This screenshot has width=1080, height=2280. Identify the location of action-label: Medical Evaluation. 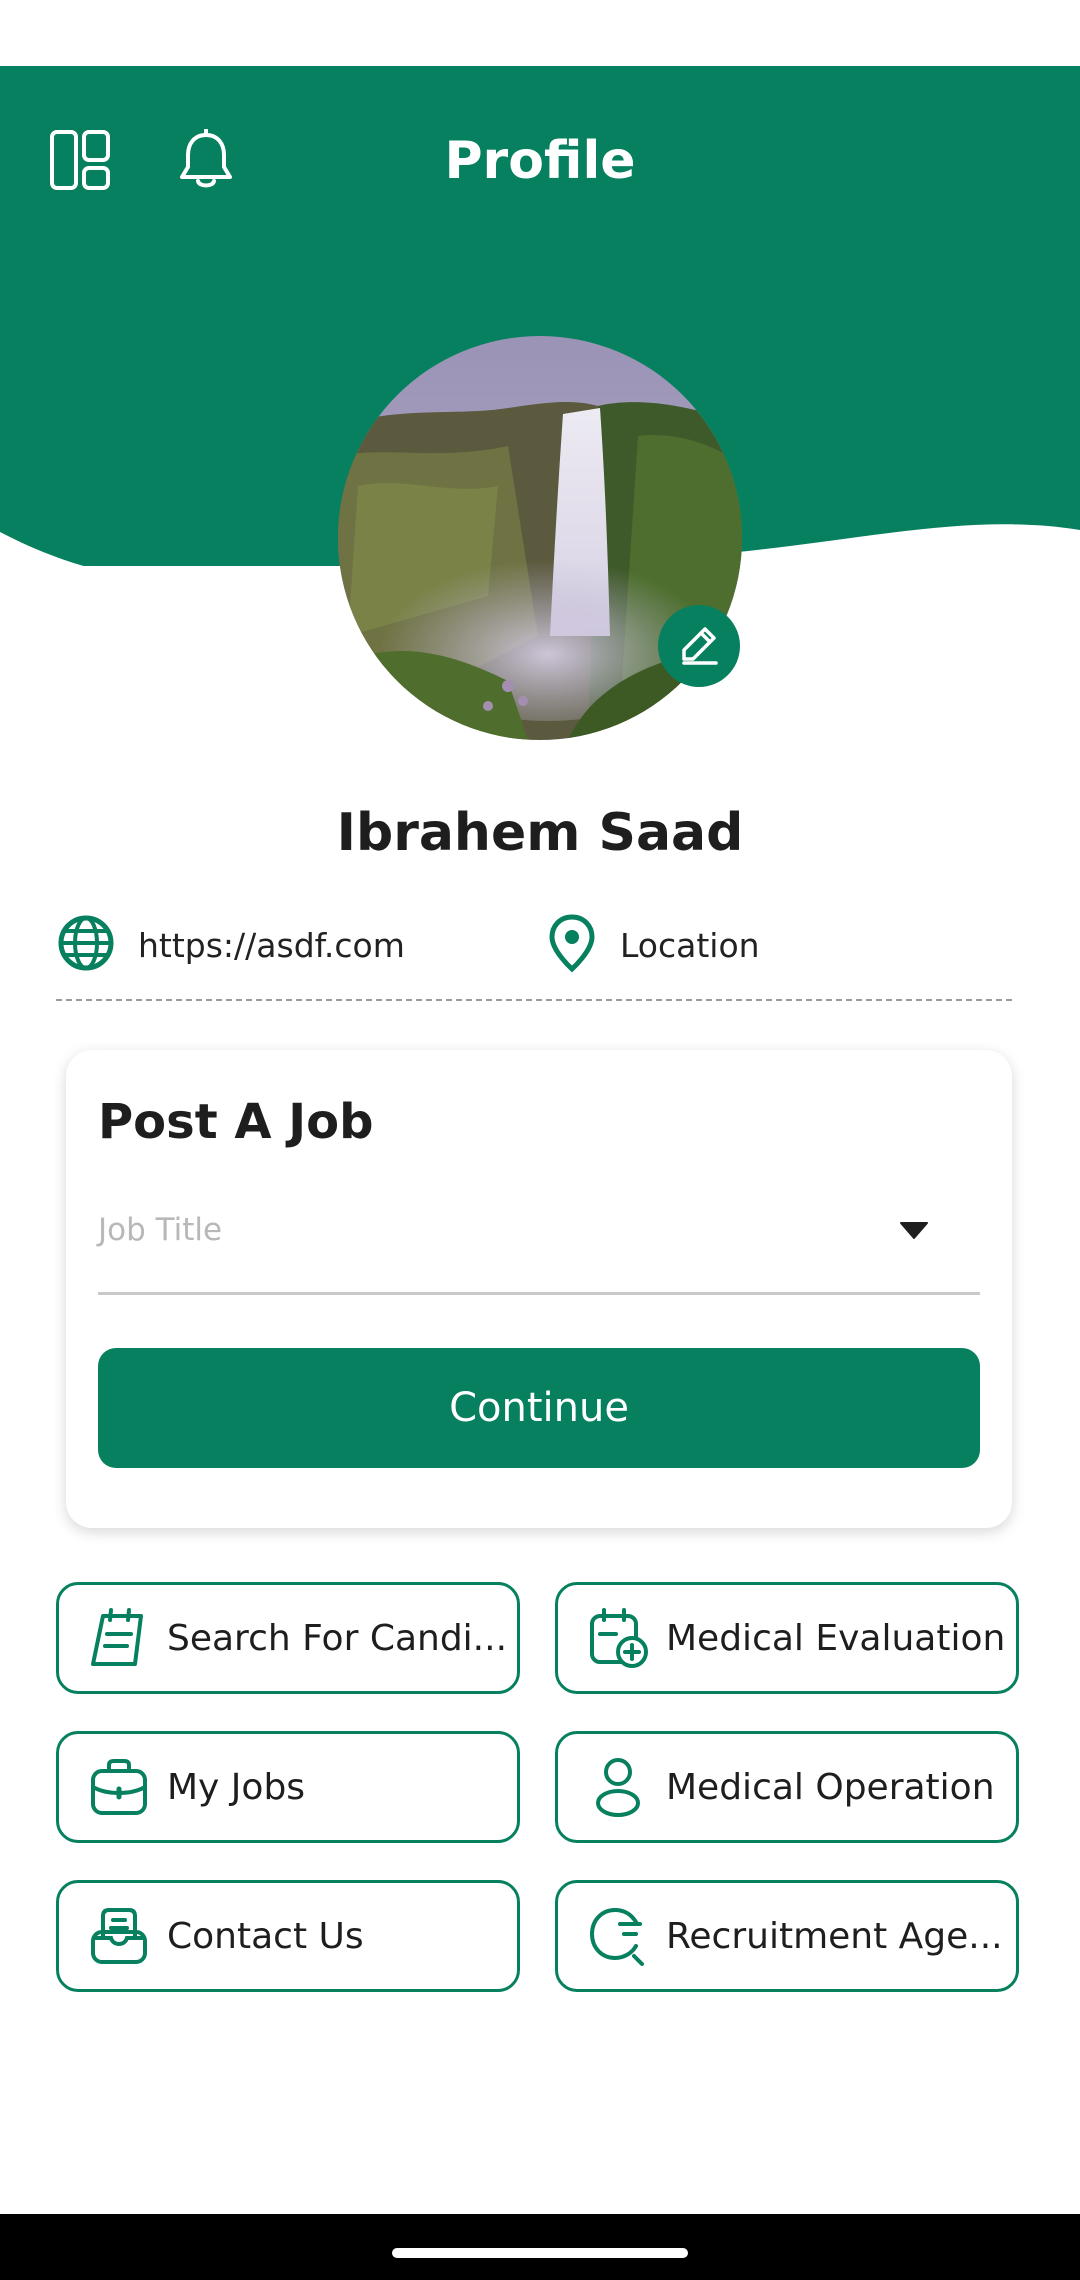
(836, 1638).